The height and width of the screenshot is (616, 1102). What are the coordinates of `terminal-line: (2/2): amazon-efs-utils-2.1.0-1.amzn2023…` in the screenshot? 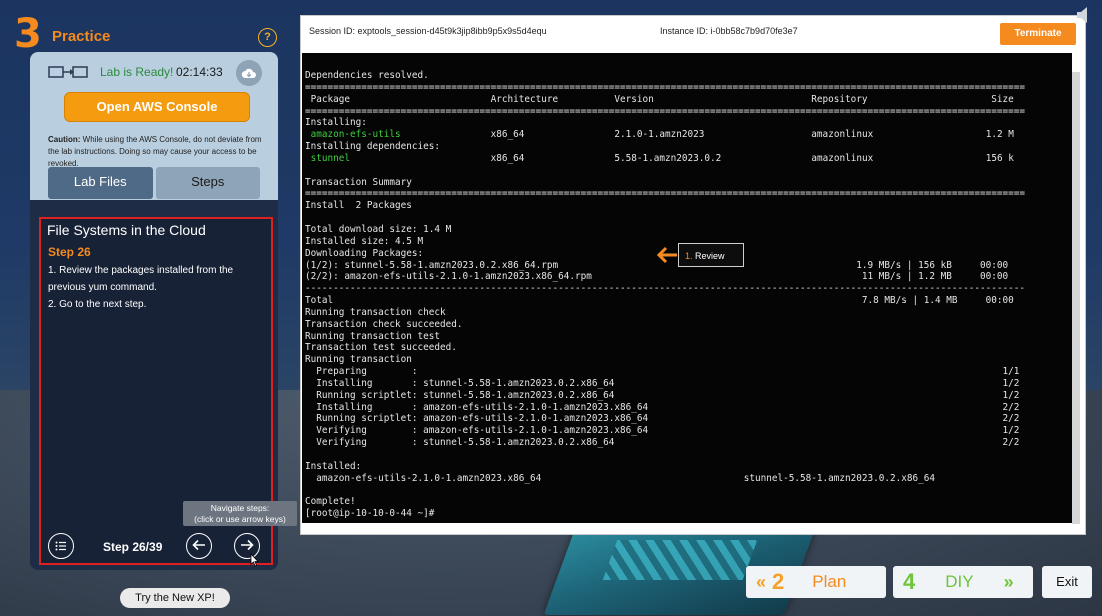 It's located at (657, 277).